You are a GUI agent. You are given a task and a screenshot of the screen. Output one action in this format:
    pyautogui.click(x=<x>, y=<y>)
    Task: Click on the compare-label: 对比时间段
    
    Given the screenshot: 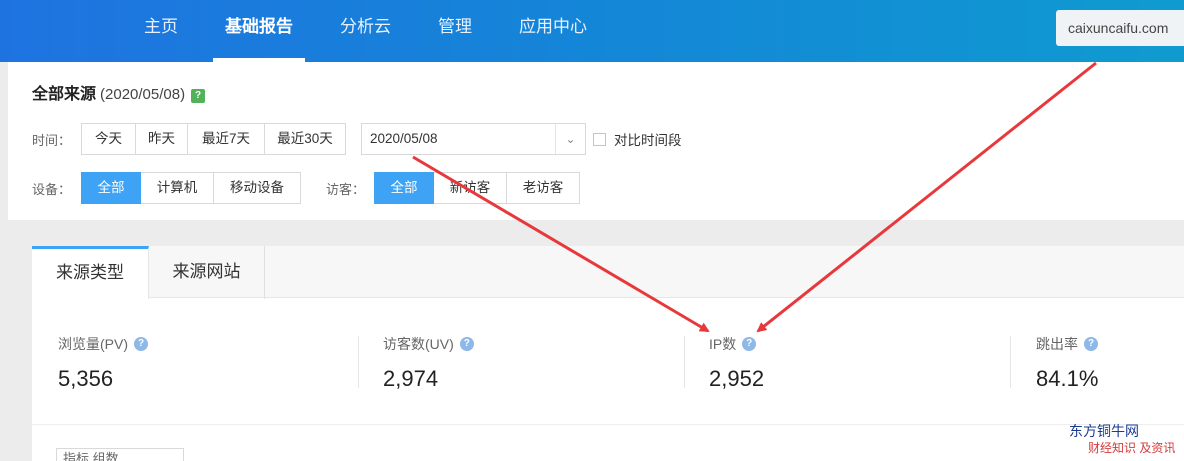 What is the action you would take?
    pyautogui.click(x=648, y=140)
    